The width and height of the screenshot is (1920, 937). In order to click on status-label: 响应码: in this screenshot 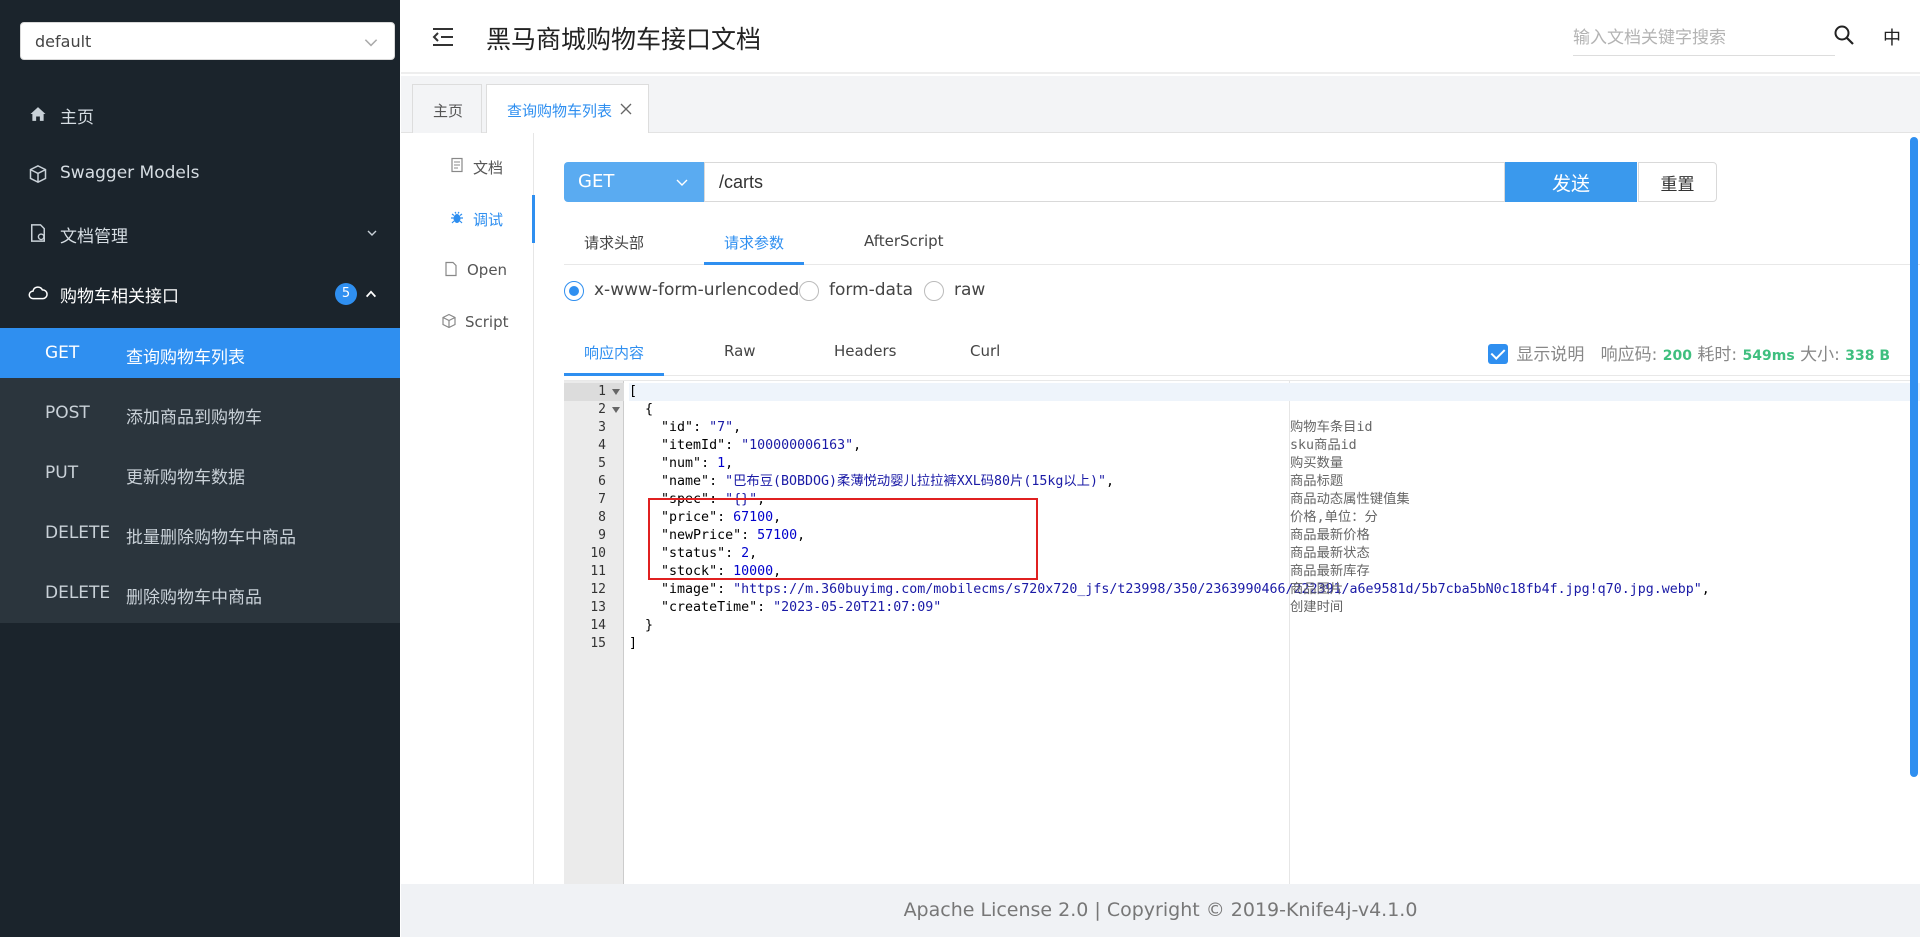, I will do `click(1629, 355)`.